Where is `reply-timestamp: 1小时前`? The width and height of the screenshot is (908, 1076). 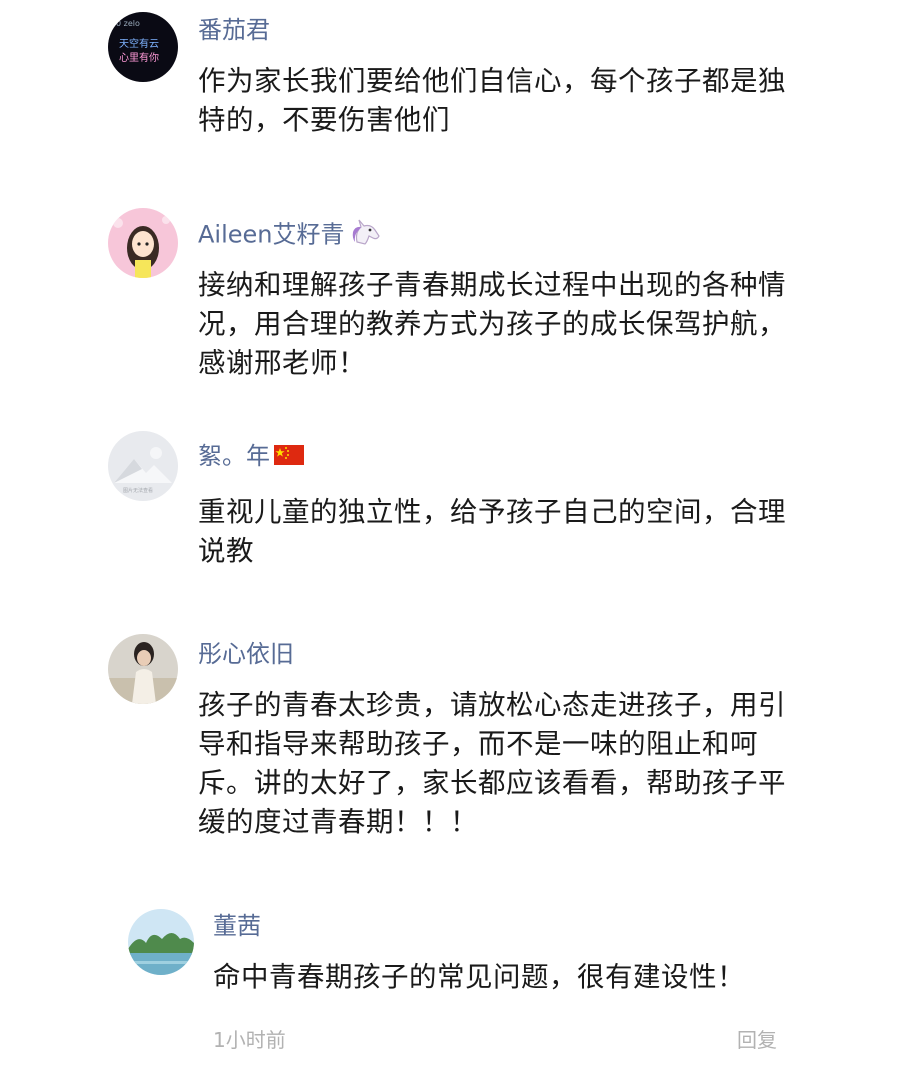
reply-timestamp: 1小时前 is located at coordinates (249, 1040).